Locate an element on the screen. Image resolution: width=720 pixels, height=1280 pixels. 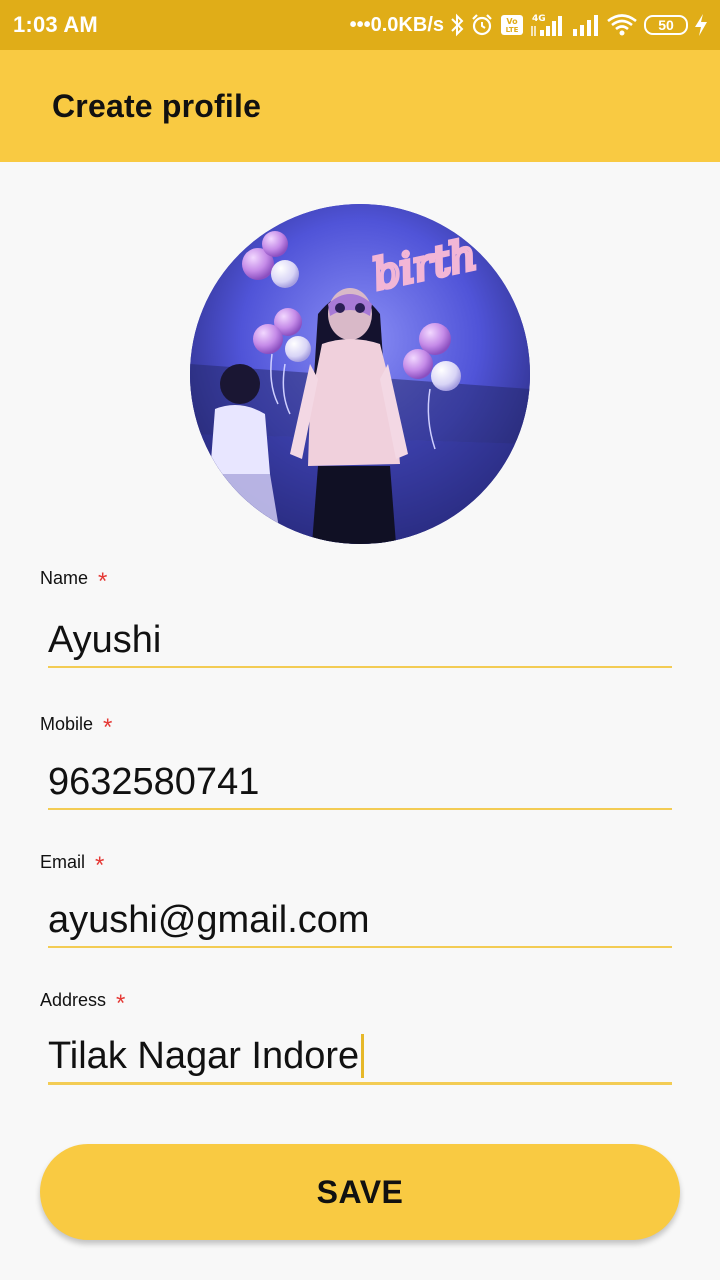
status-bar: 1:03 AM •••0.0KB/s Vo LTE 4G 50 is located at coordinates (360, 25).